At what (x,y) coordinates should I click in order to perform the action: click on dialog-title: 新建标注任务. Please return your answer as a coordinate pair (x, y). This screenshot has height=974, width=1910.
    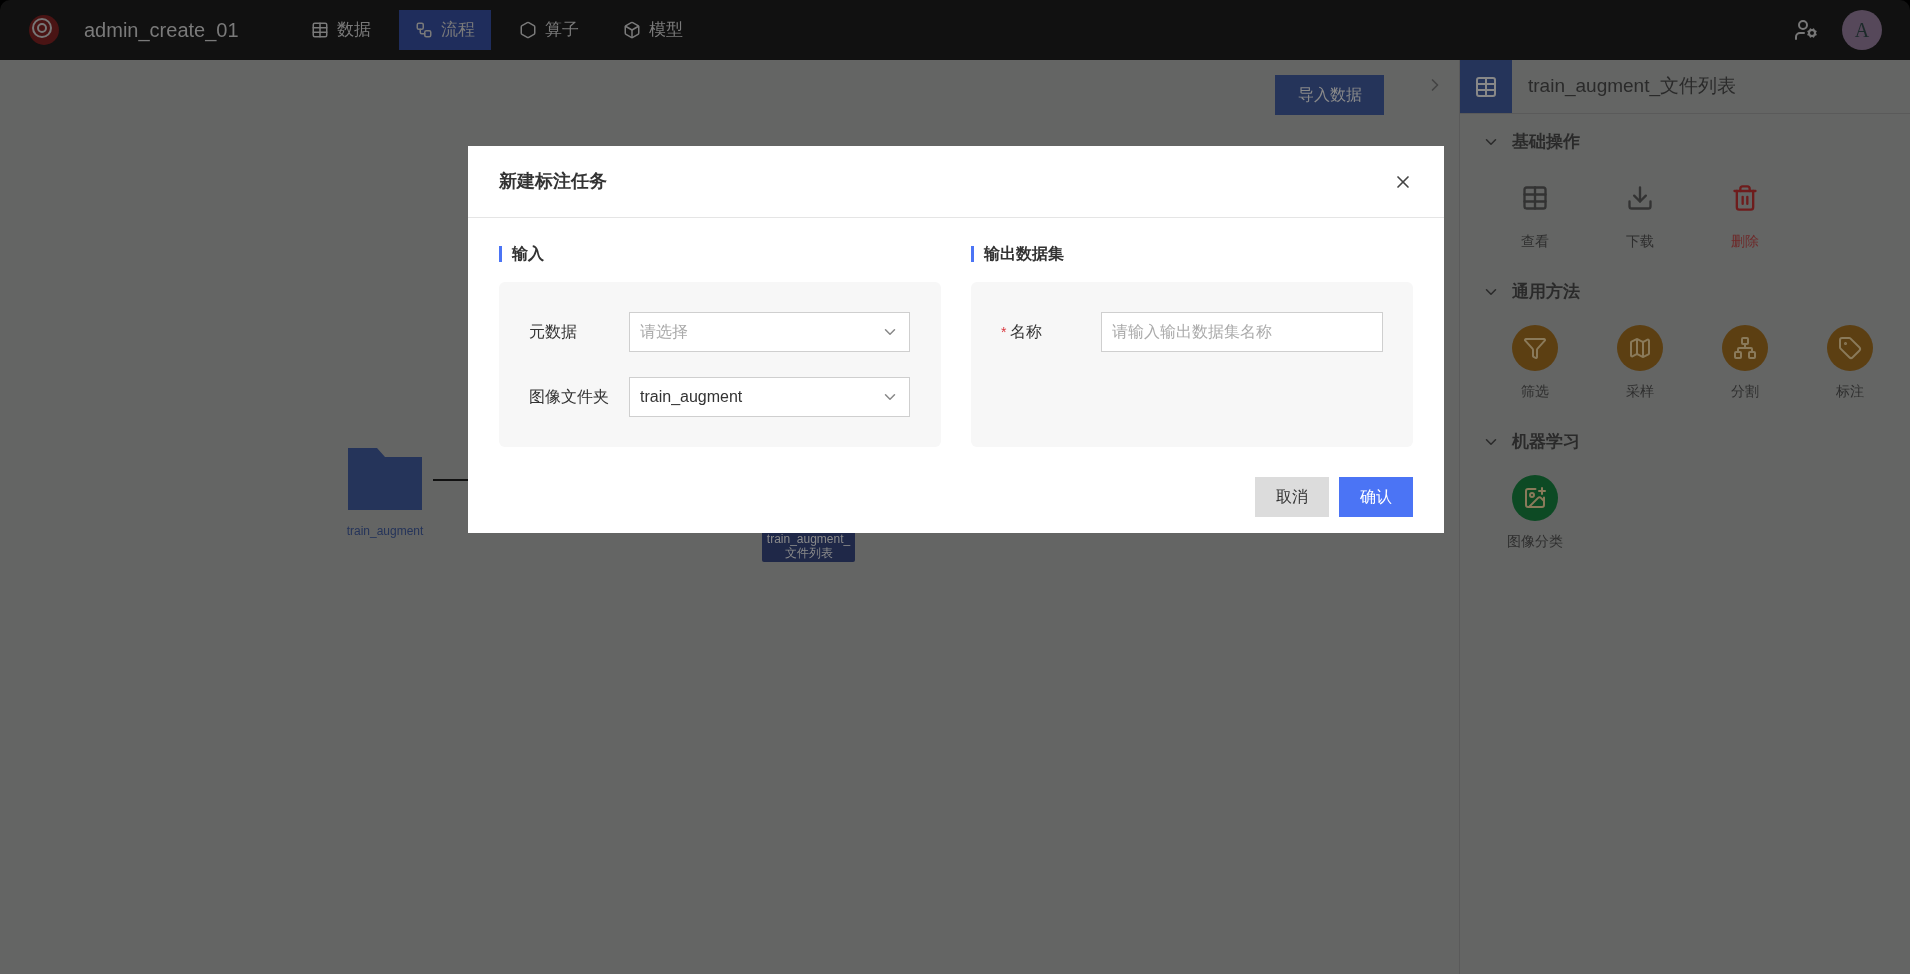
    Looking at the image, I should click on (553, 181).